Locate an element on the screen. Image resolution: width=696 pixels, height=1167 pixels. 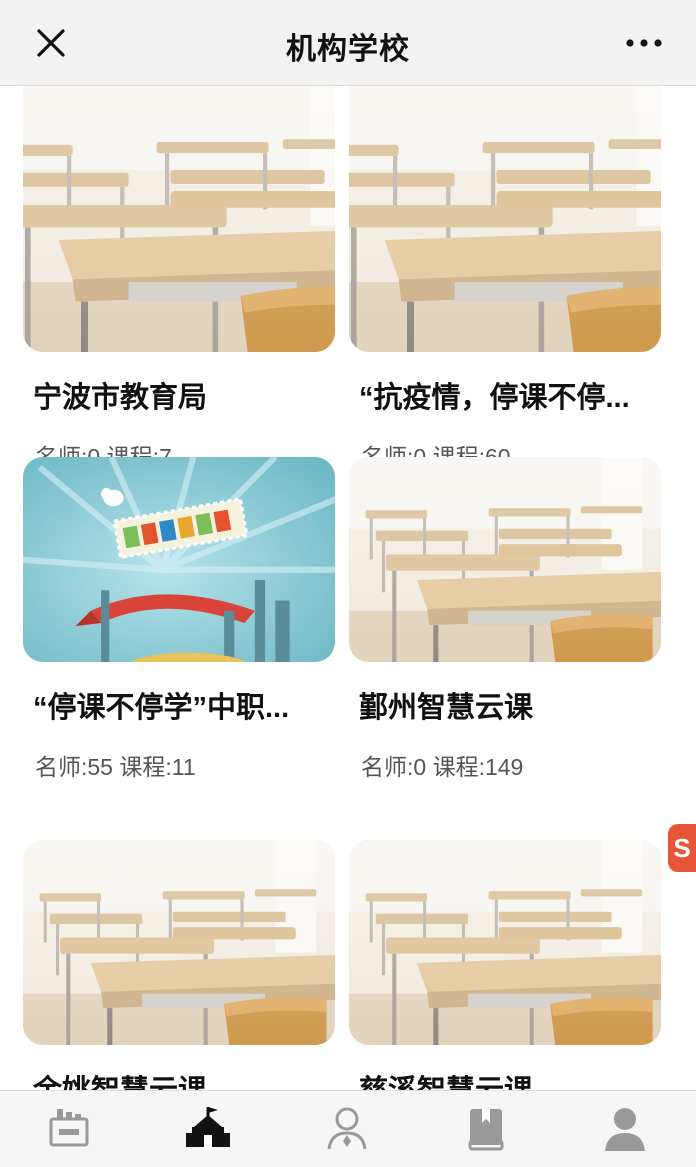
page-title: 机构学校 is located at coordinates (348, 49).